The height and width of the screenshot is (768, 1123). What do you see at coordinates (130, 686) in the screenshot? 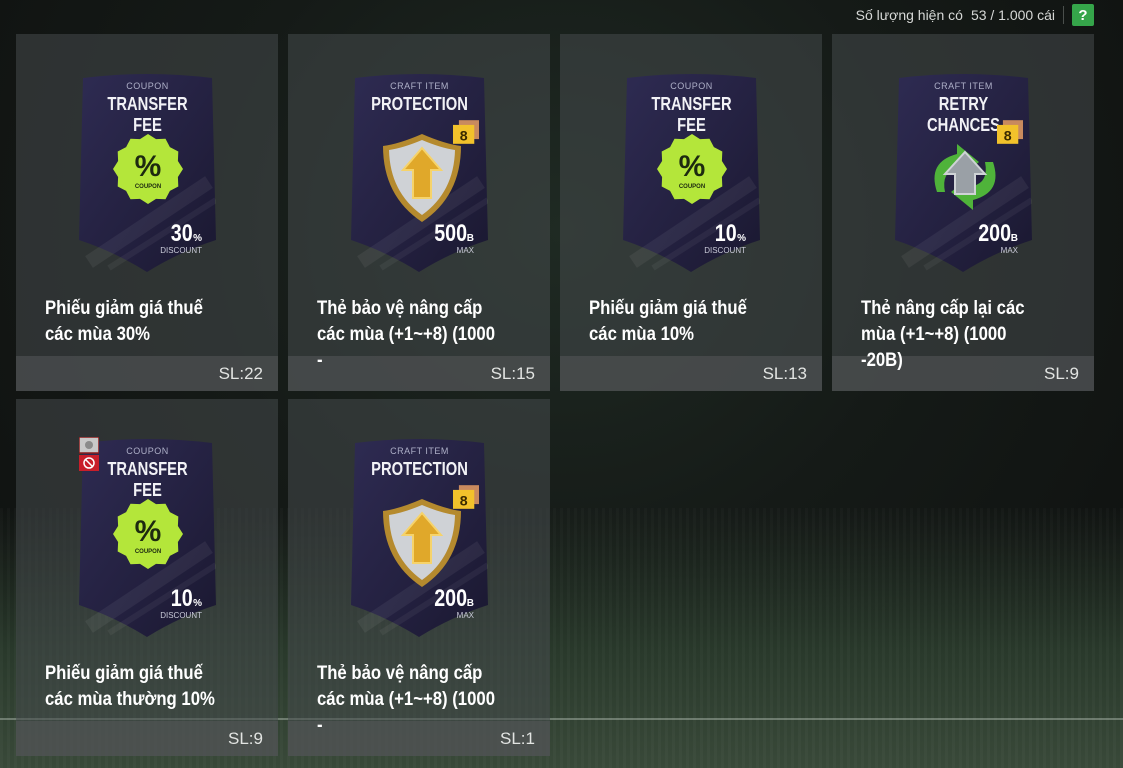
I see `item-name: Phiếu giảm giá thuế các mùa thường 10%` at bounding box center [130, 686].